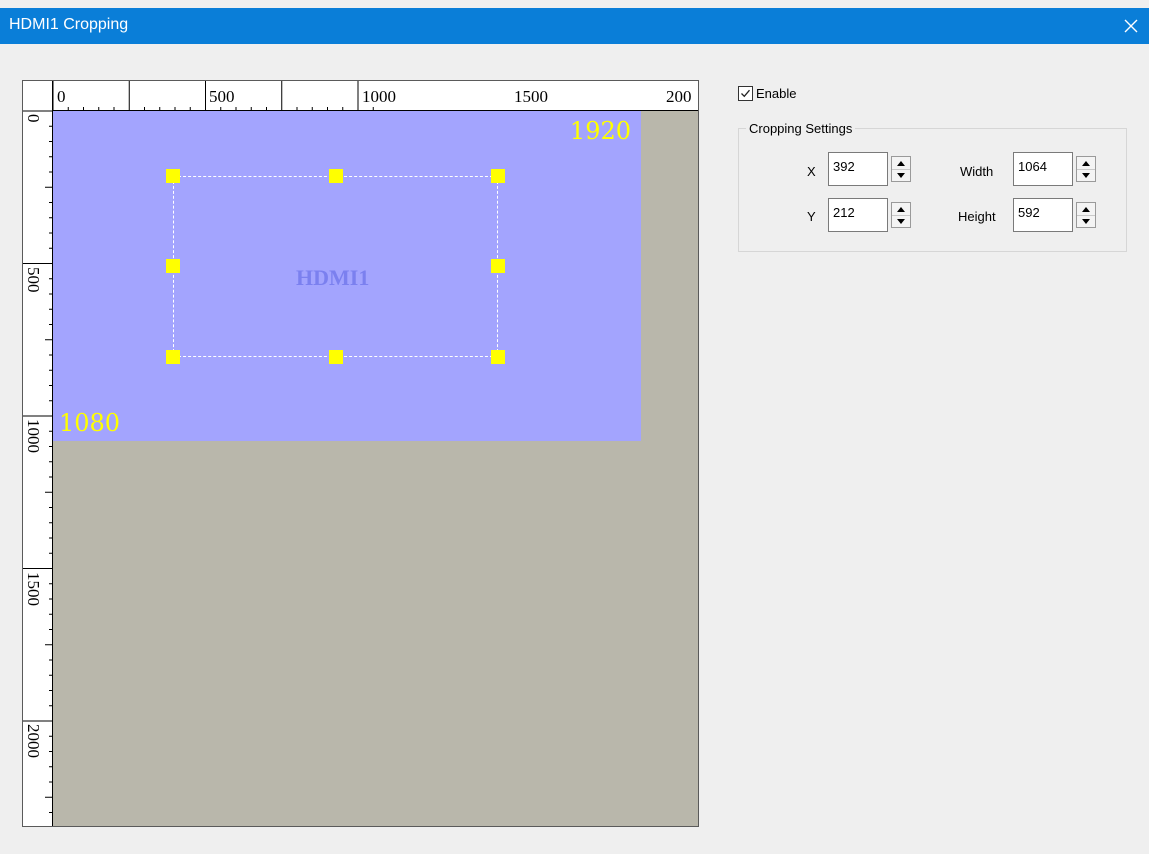 This screenshot has width=1149, height=854. I want to click on x-input: 392, so click(858, 169).